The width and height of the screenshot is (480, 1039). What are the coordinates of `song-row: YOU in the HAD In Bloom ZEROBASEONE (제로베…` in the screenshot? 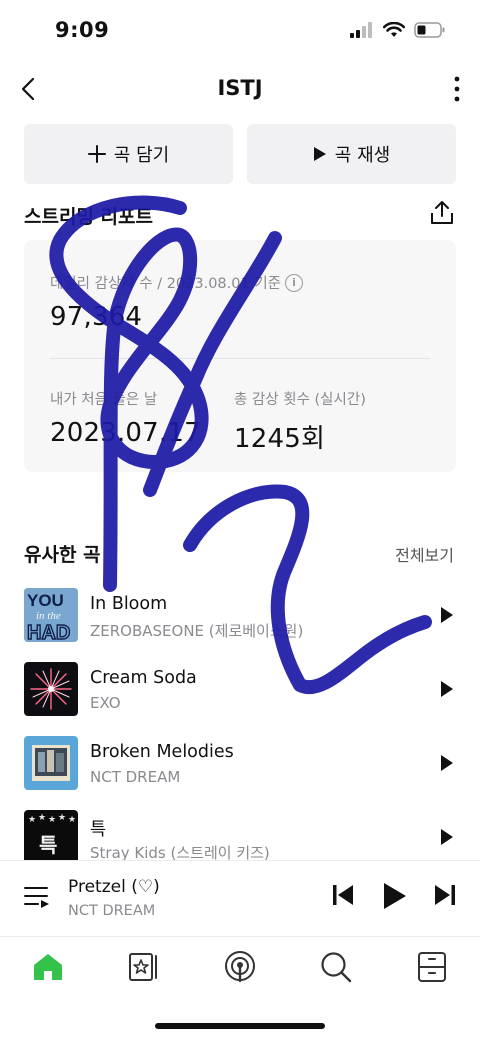 It's located at (240, 621).